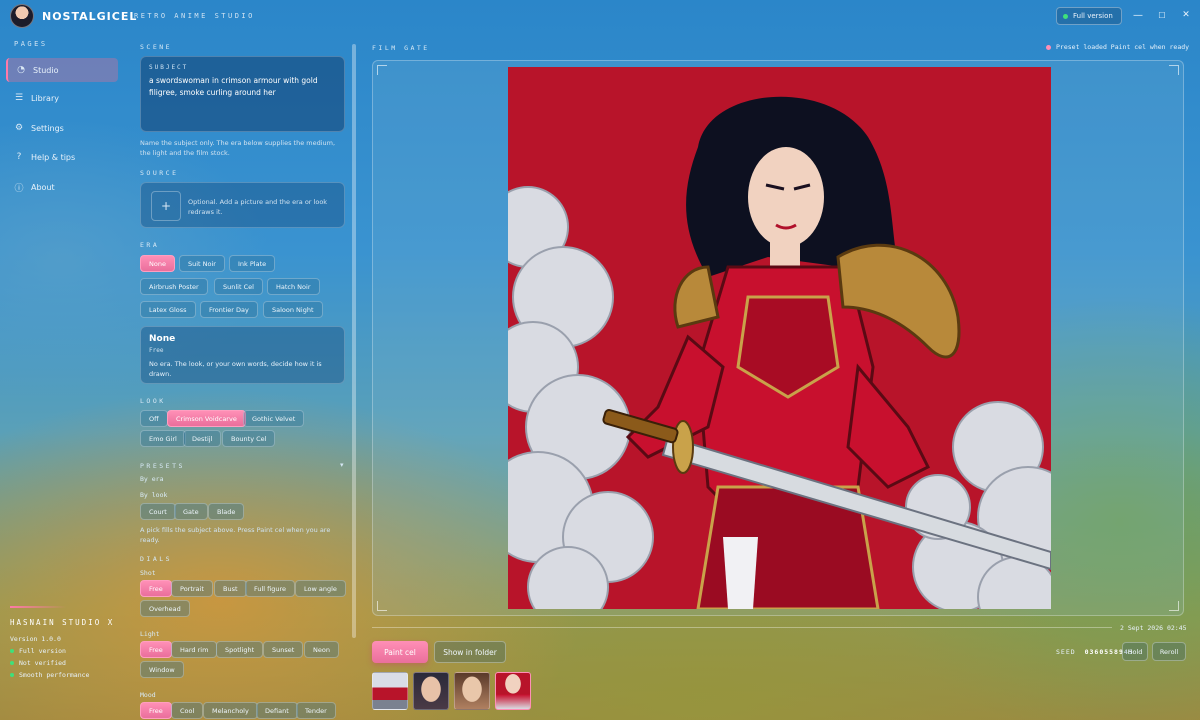 Image resolution: width=1200 pixels, height=720 pixels. I want to click on shot-chip-free: Free, so click(156, 588).